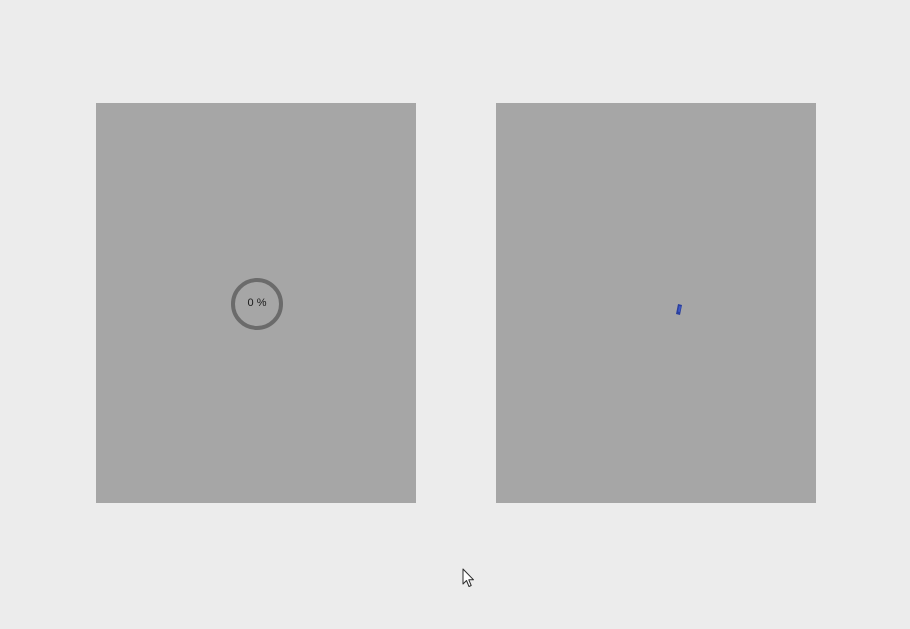  I want to click on loading-spinner-icon, so click(679, 309).